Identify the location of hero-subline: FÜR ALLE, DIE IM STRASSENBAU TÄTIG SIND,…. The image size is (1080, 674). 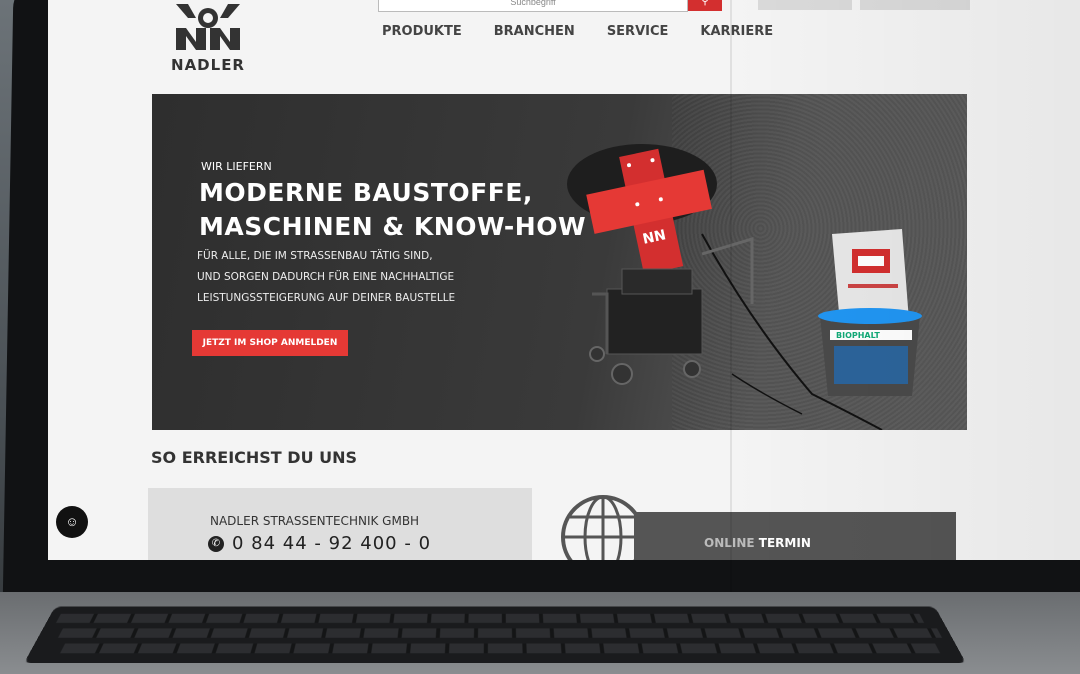
(326, 277).